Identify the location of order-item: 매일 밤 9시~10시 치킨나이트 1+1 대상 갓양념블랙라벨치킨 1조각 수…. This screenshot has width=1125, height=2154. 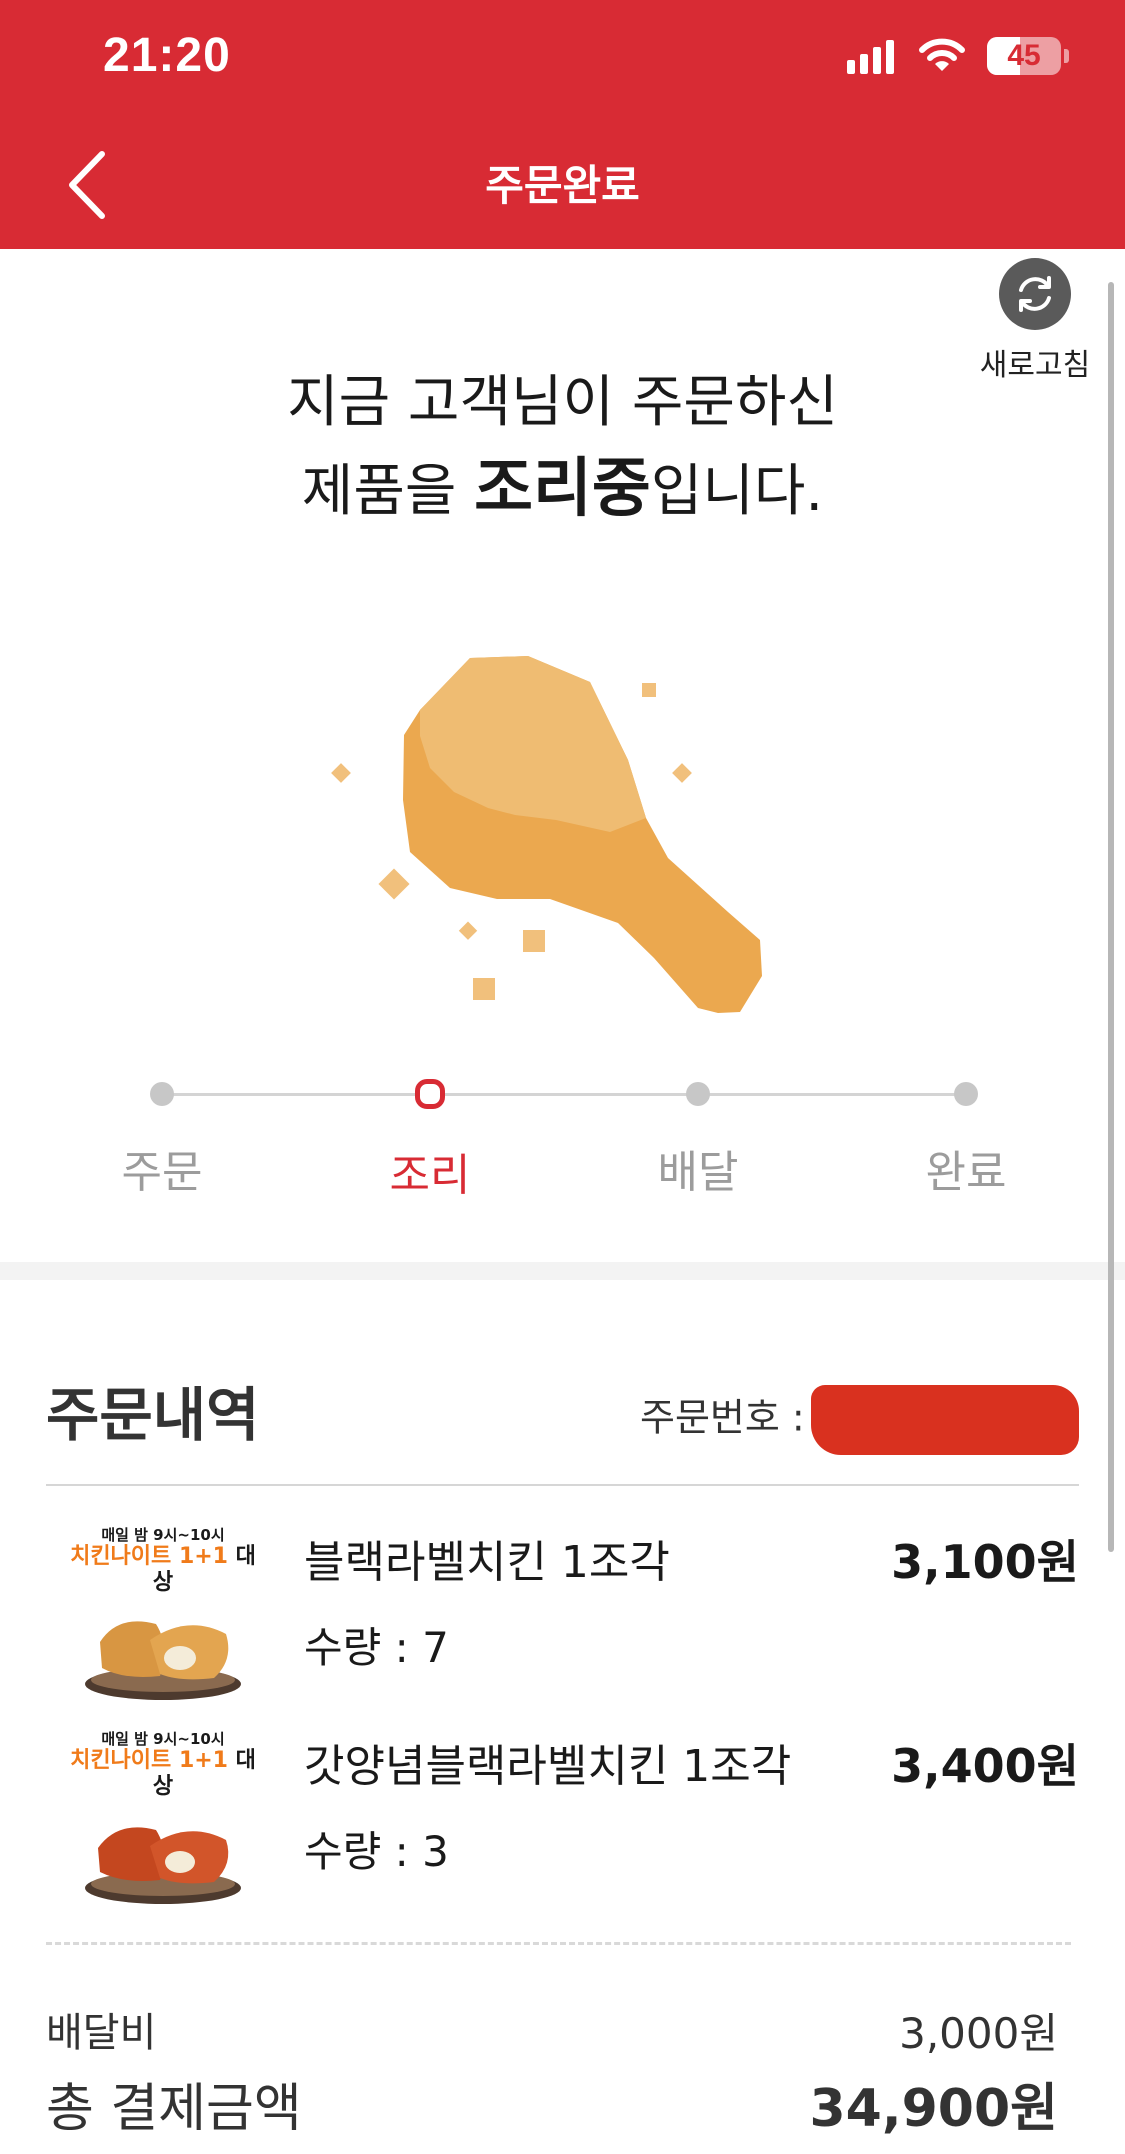
(562, 1825).